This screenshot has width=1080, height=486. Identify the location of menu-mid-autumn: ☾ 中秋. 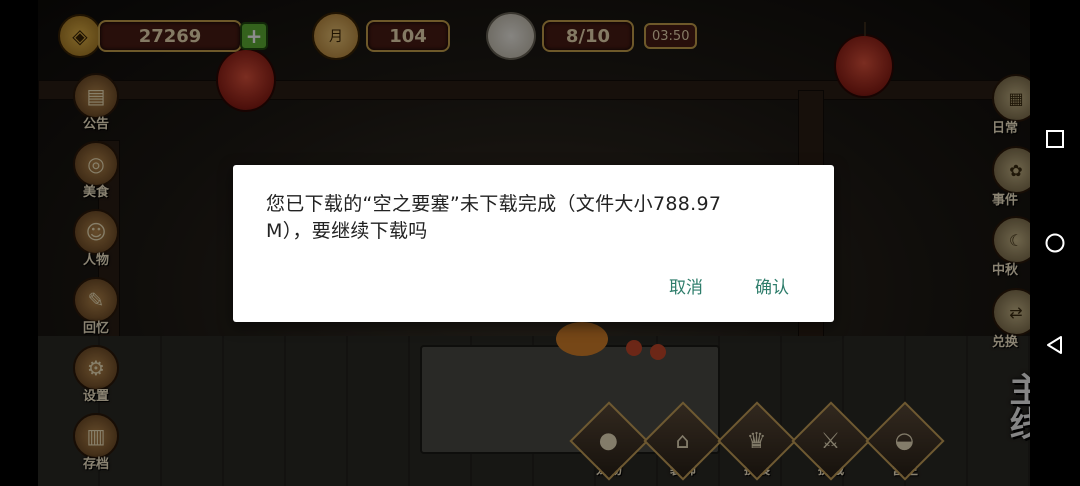
(1011, 247).